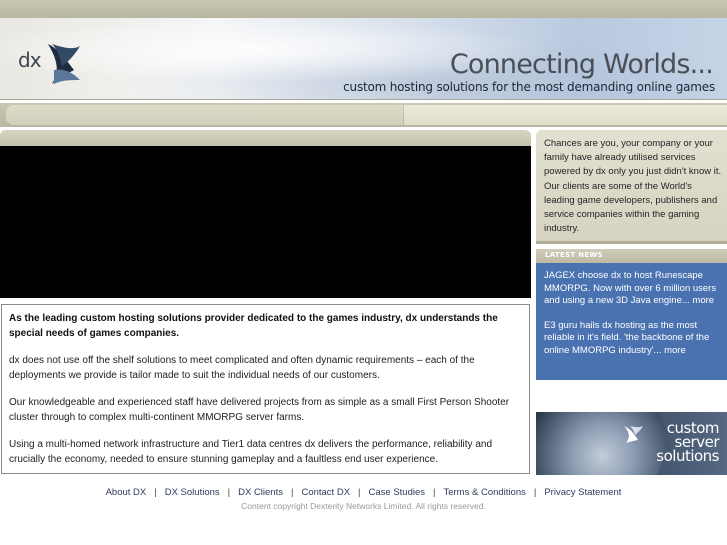  What do you see at coordinates (484, 492) in the screenshot?
I see `footer-link-terms: Terms & Conditions` at bounding box center [484, 492].